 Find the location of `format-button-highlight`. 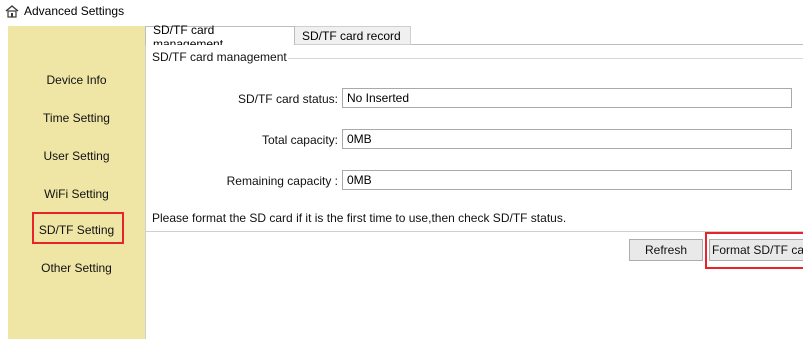

format-button-highlight is located at coordinates (754, 250).